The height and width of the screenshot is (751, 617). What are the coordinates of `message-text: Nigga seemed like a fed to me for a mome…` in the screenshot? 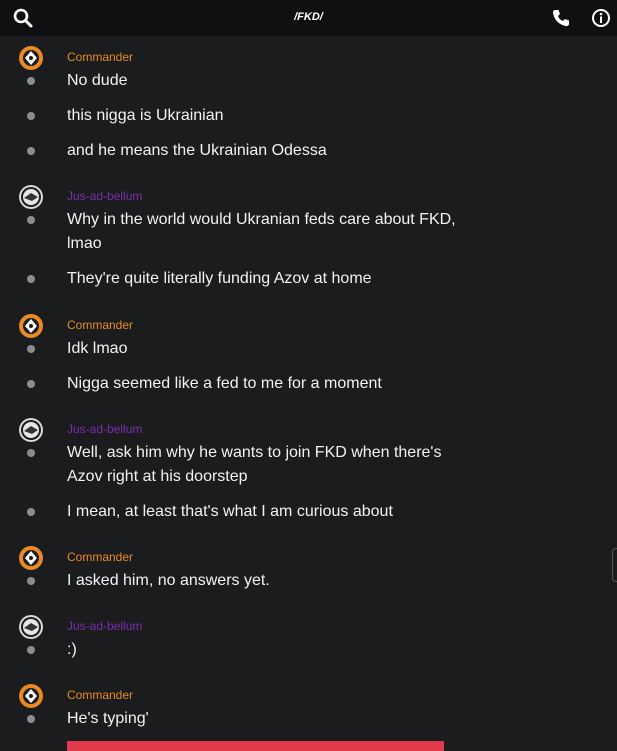 It's located at (224, 383).